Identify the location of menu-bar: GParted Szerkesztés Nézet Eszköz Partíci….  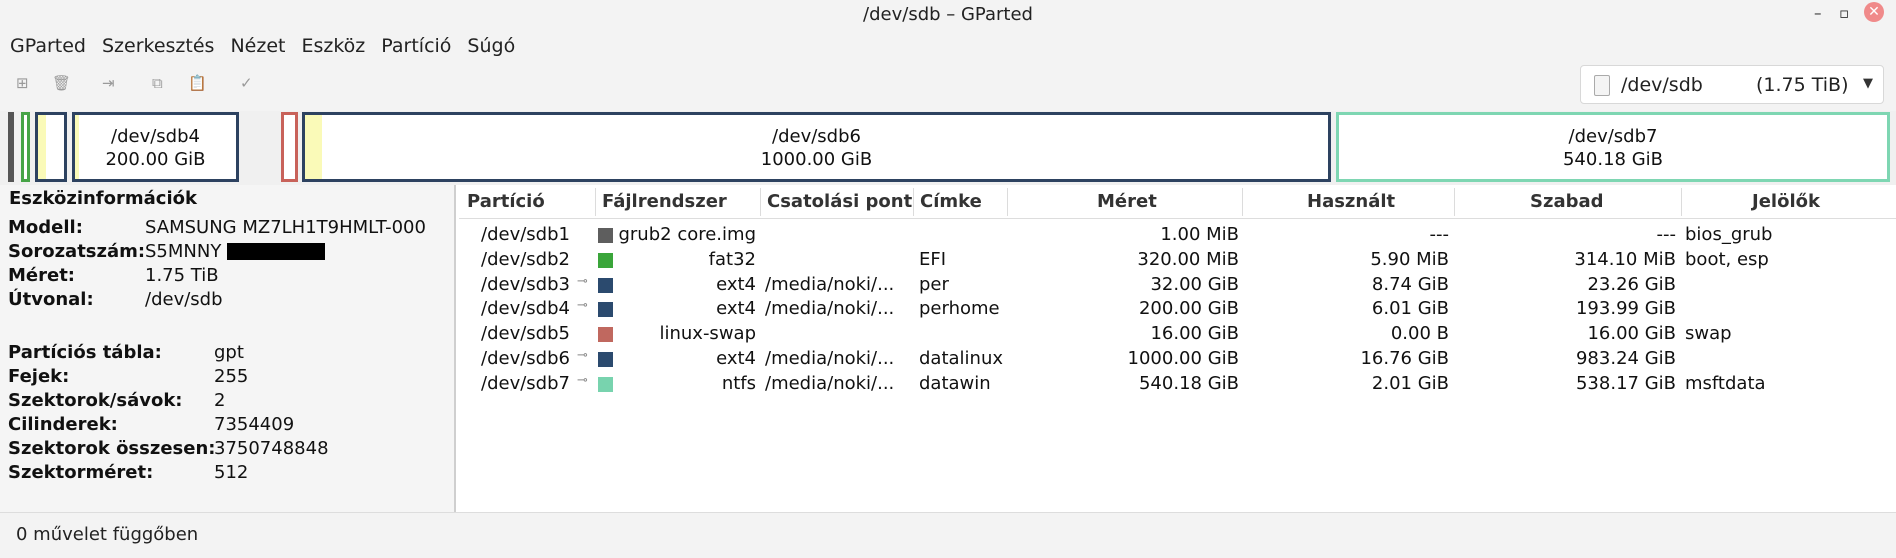
(948, 45).